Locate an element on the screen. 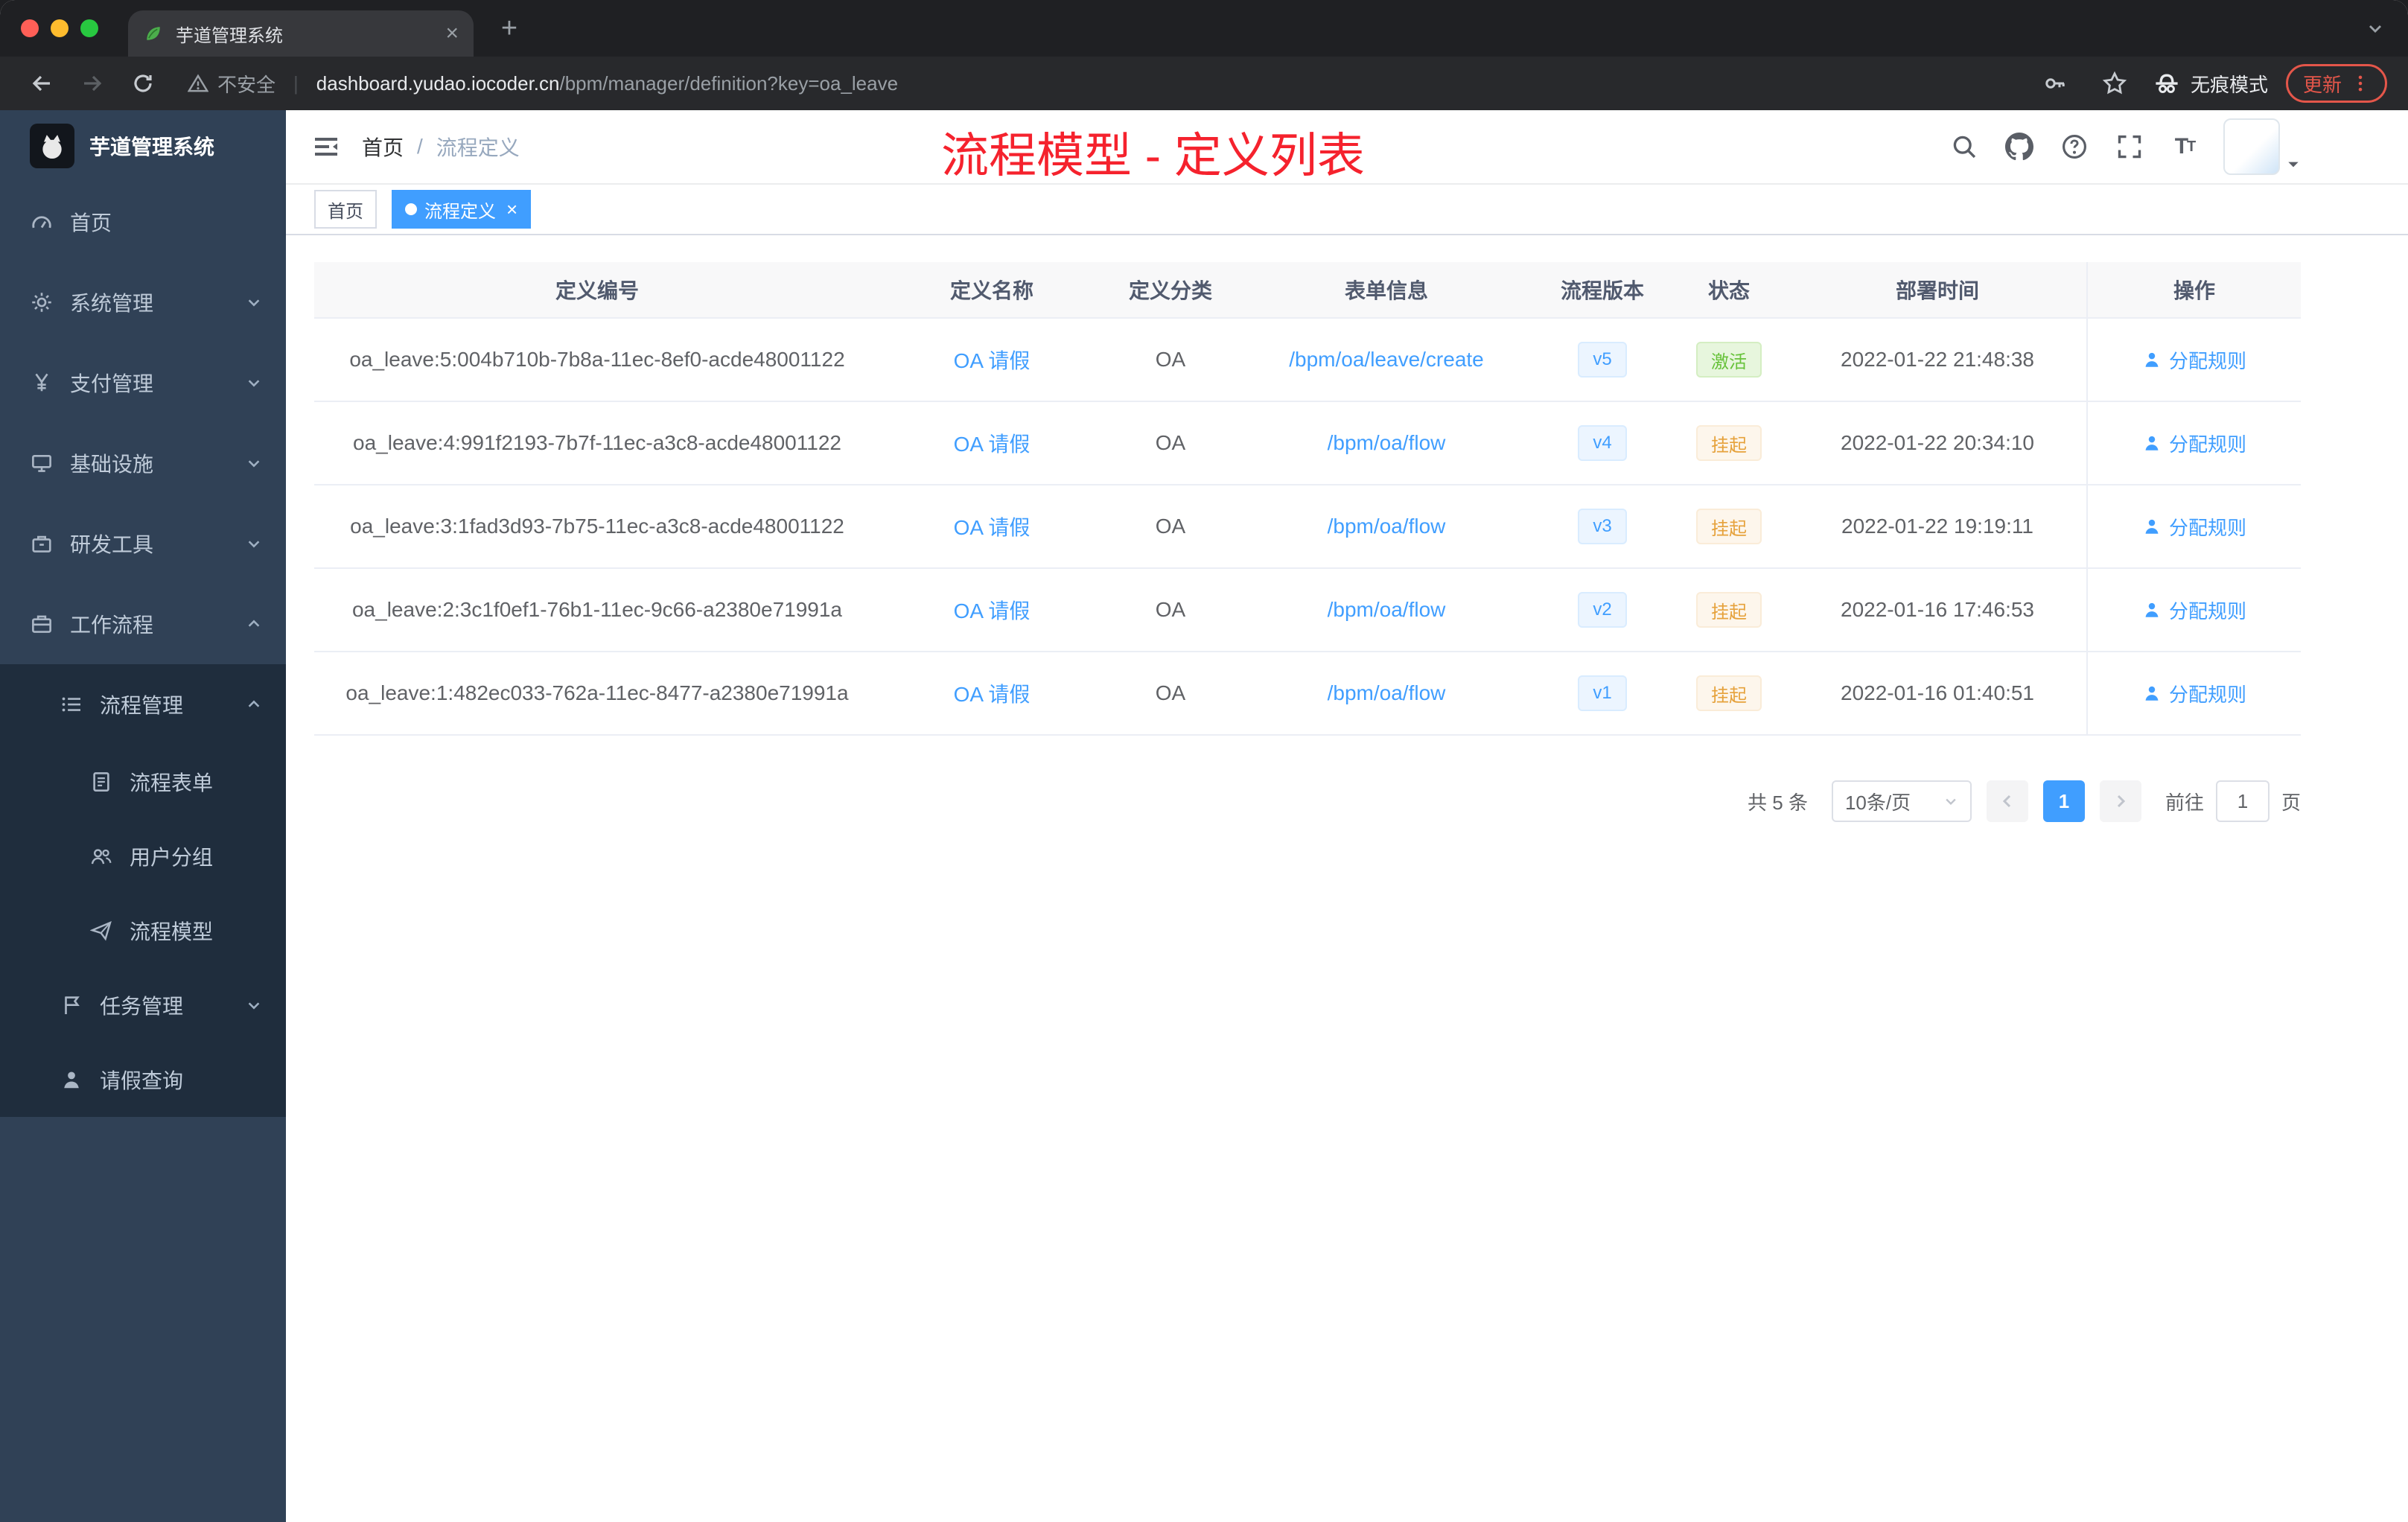 The height and width of the screenshot is (1522, 2408). sidebar-item-label: 系统管理 is located at coordinates (112, 303).